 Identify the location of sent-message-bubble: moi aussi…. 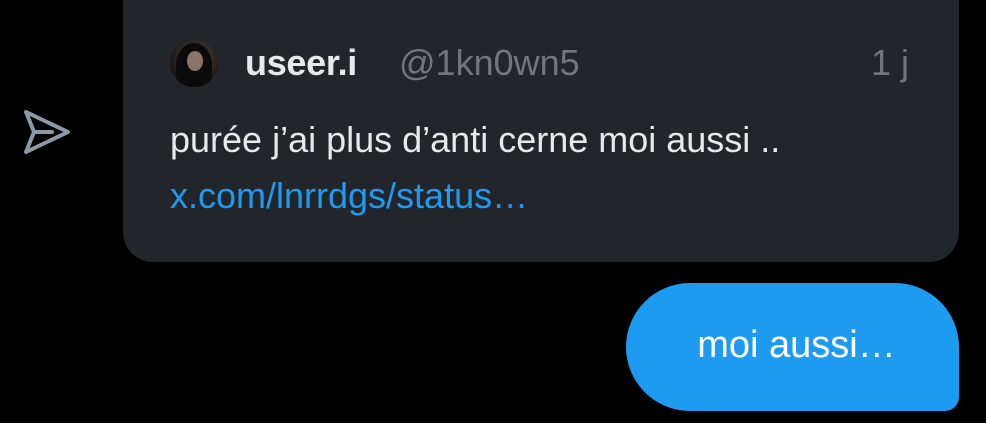
(792, 347).